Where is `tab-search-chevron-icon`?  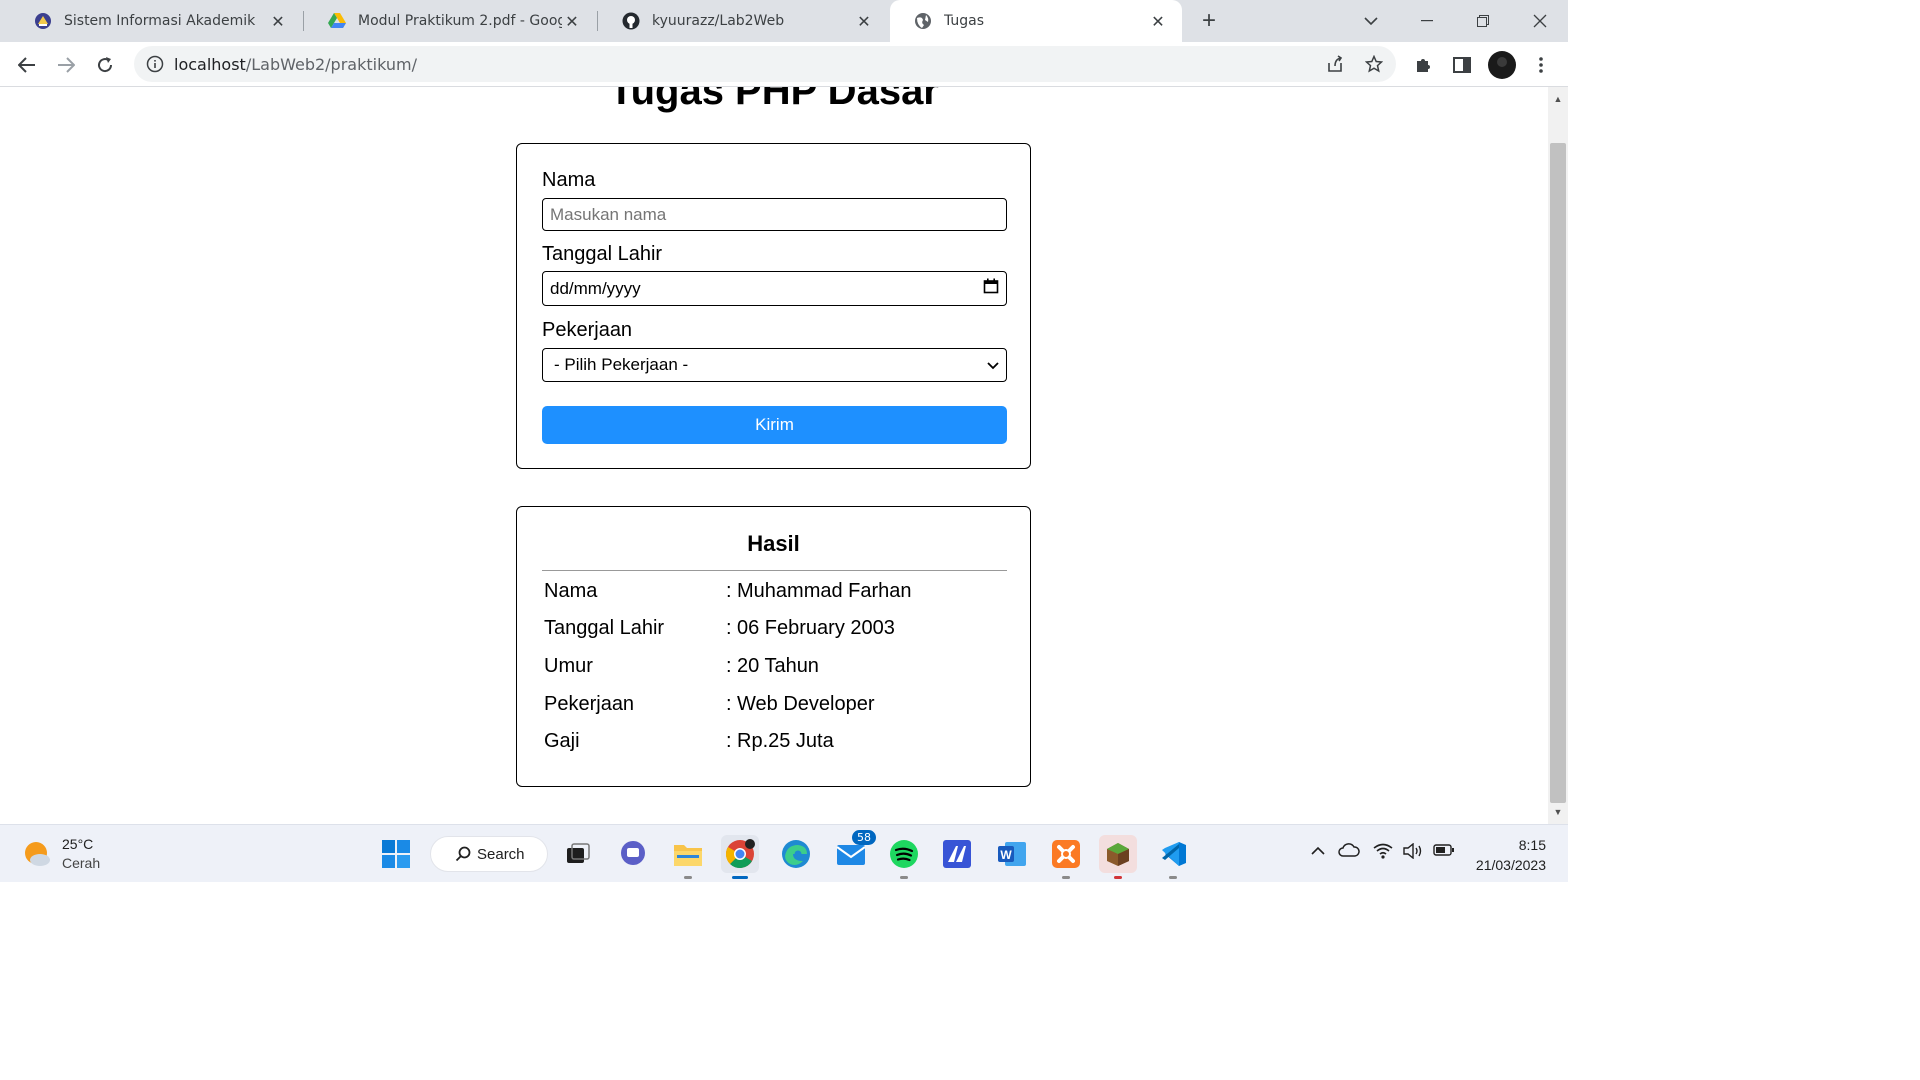
tab-search-chevron-icon is located at coordinates (1371, 21).